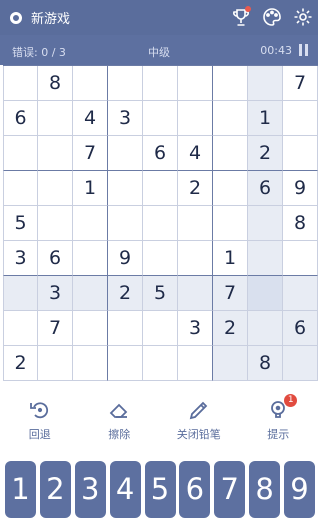 The image size is (320, 531). I want to click on erase-button: 擦除, so click(119, 423).